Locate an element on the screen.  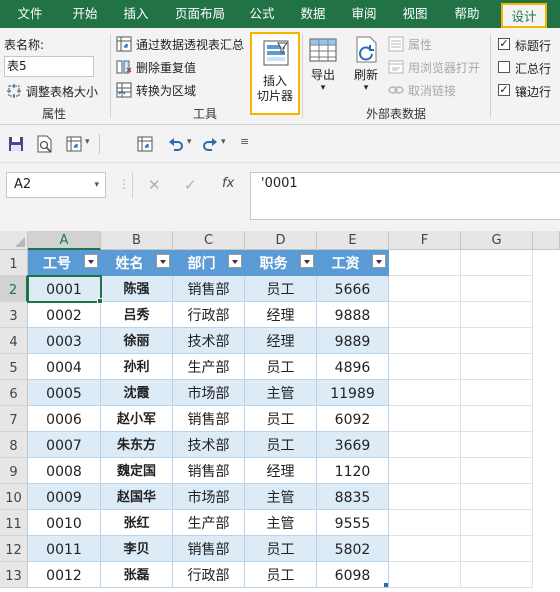
table-header-salary: 工资 is located at coordinates (353, 263).